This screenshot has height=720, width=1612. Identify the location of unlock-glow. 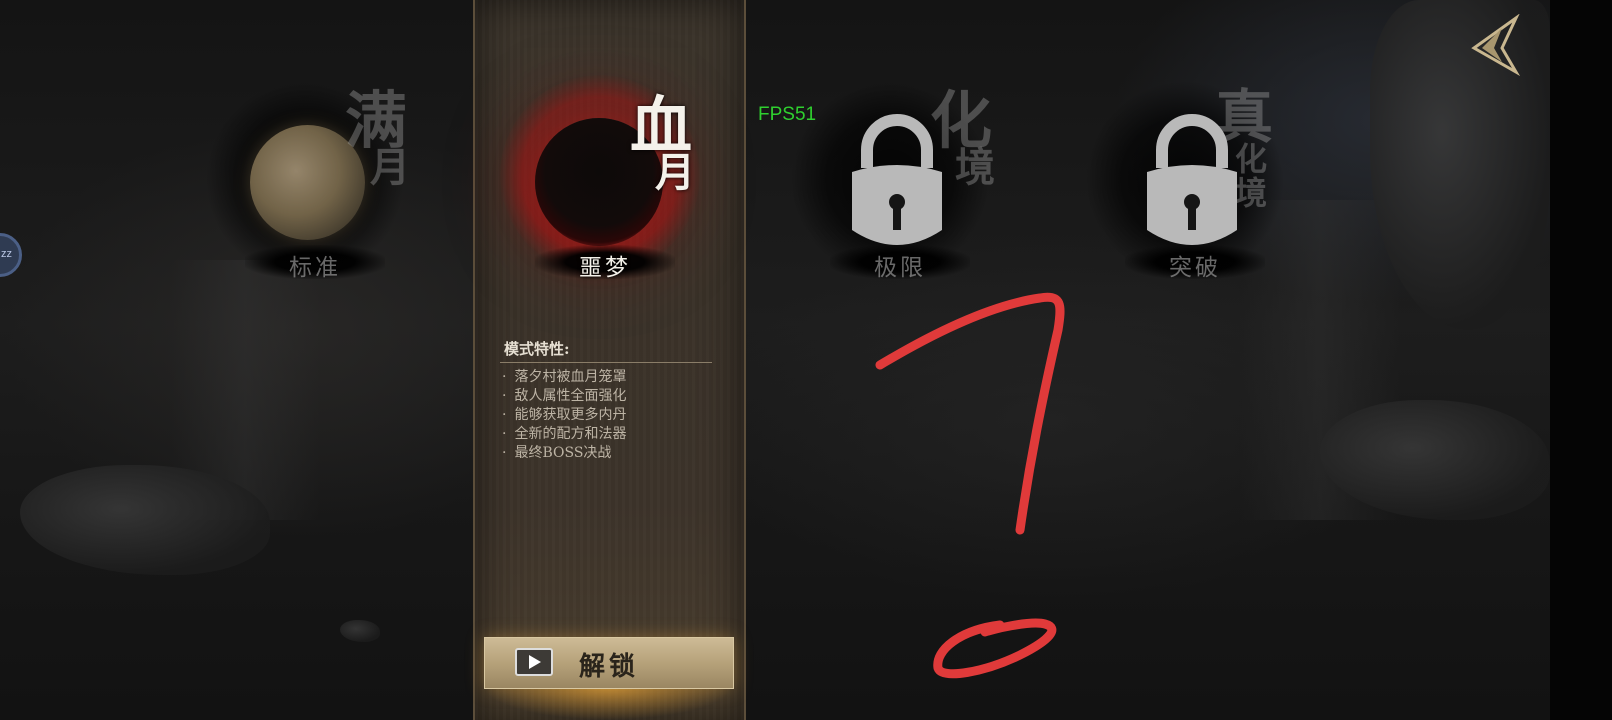
(608, 703).